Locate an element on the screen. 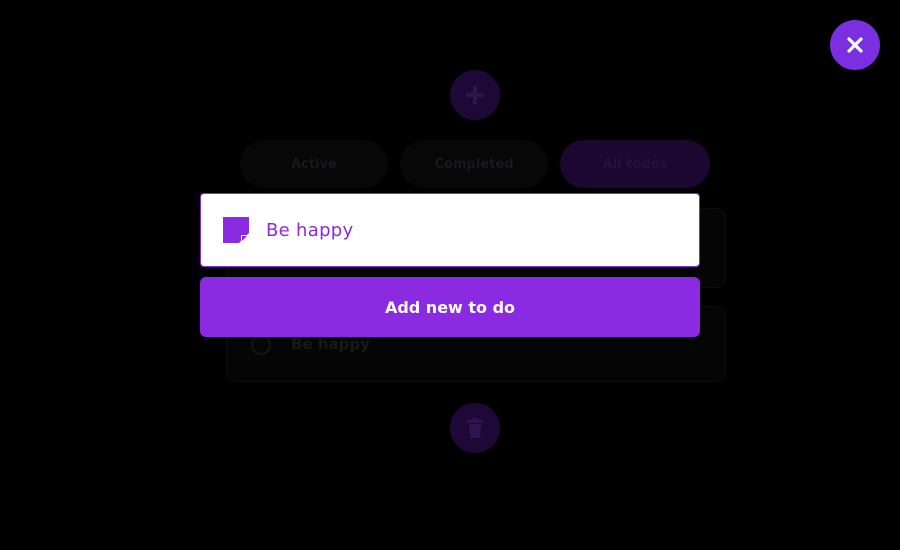  todo-text: Be happy is located at coordinates (330, 344).